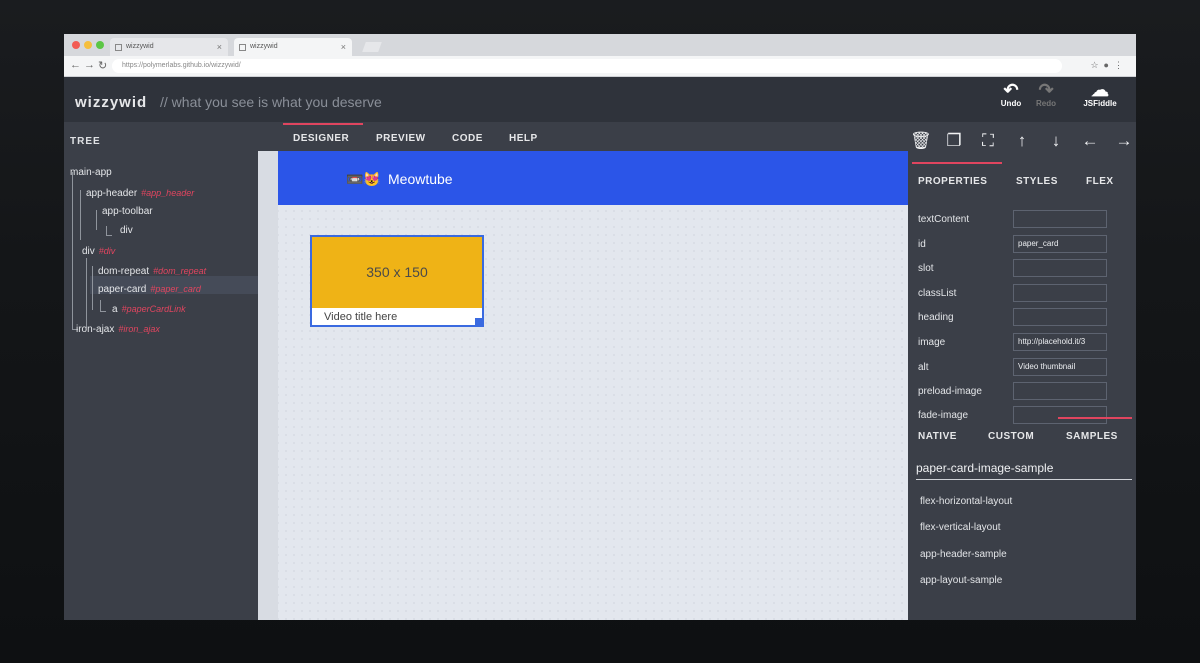 This screenshot has height=663, width=1200. Describe the element at coordinates (127, 212) in the screenshot. I see `tree-node-app-toolbar: app-toolbar` at that location.